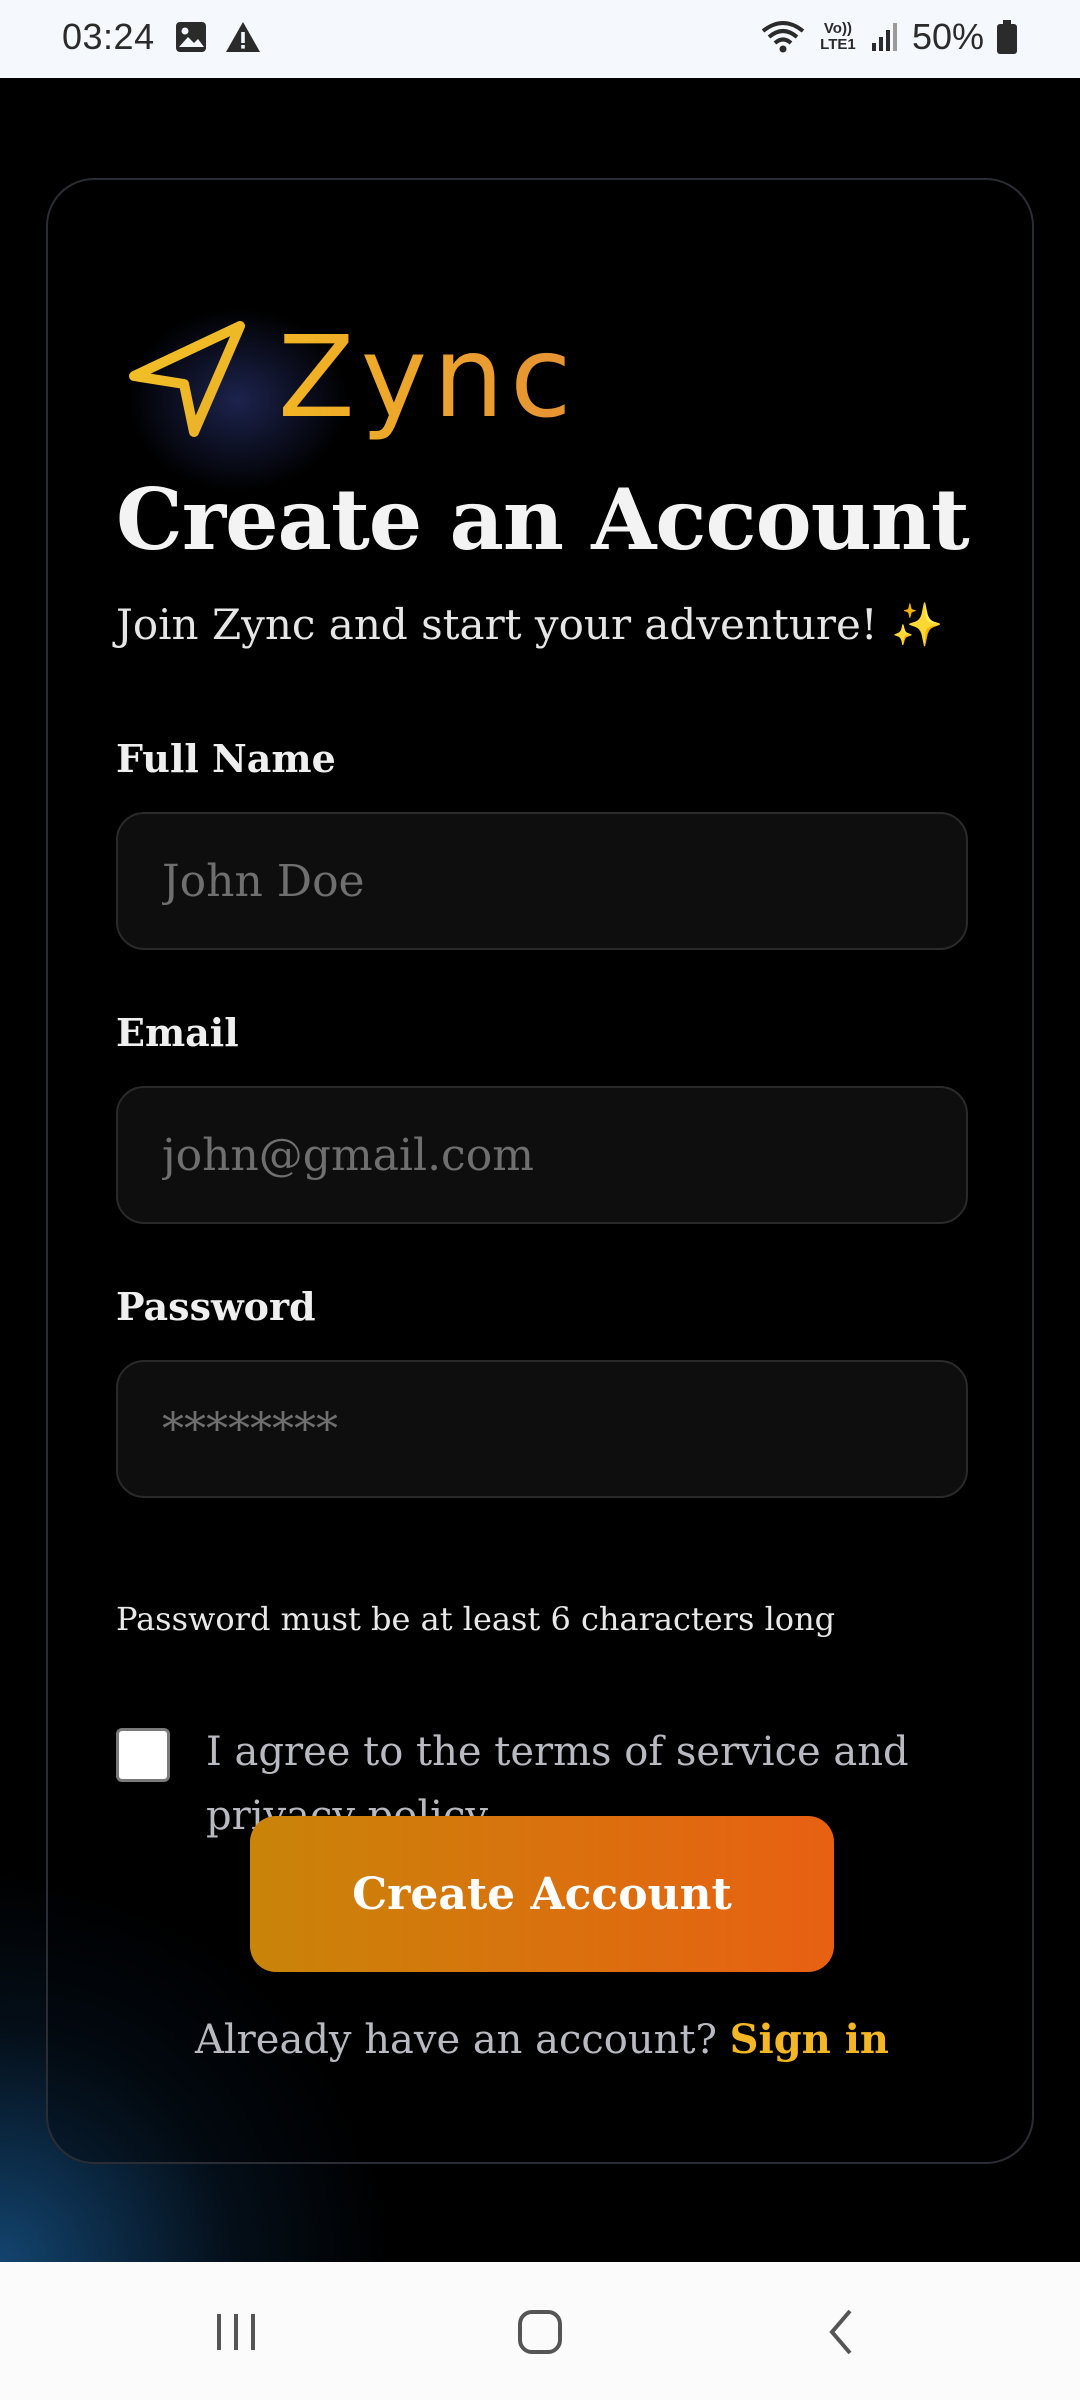 This screenshot has width=1080, height=2400. Describe the element at coordinates (783, 37) in the screenshot. I see `wifi-icon` at that location.